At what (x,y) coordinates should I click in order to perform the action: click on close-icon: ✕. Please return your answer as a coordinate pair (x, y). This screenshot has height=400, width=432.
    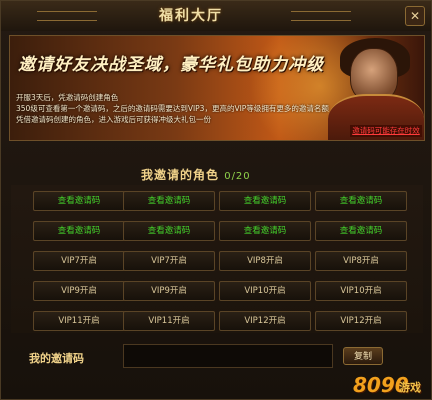
    Looking at the image, I should click on (415, 16).